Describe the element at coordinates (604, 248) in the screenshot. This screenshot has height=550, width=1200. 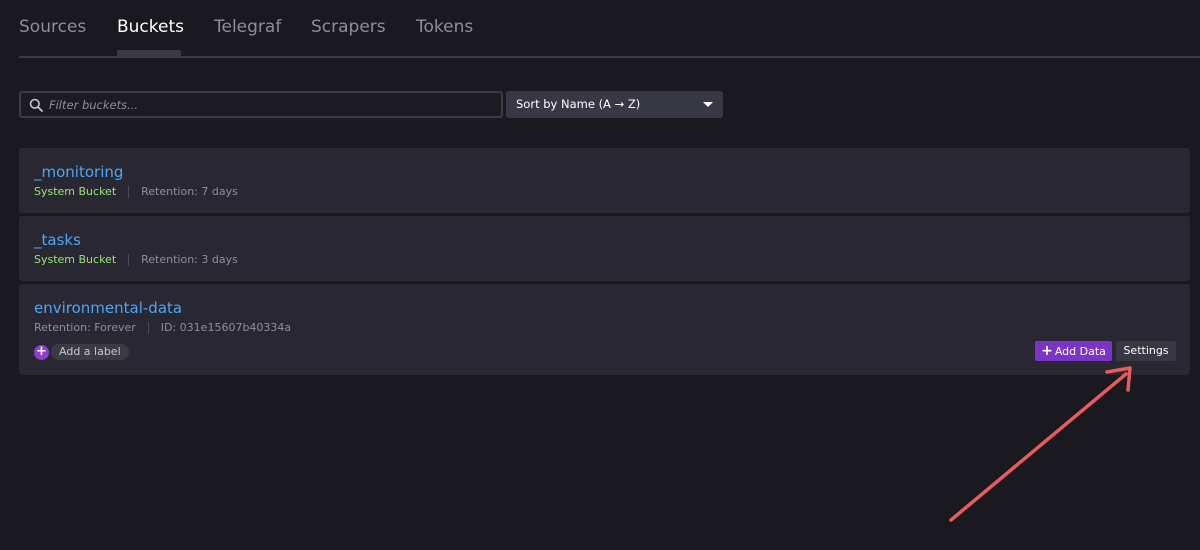
I see `bucket-card-tasks: _tasks System Bucket Retention: 3 days` at that location.